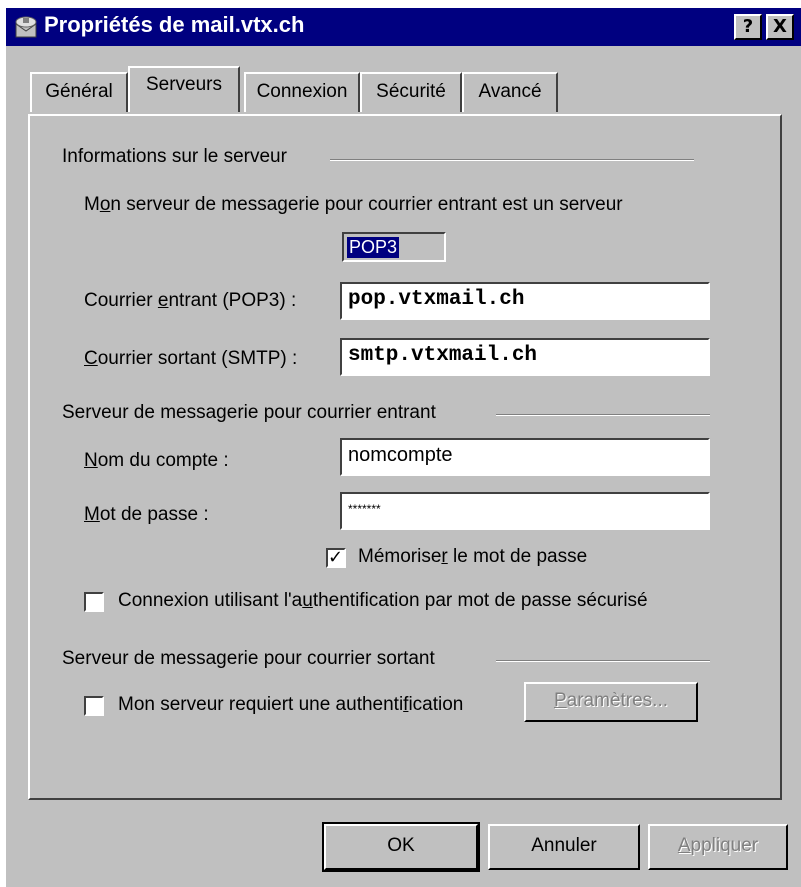 Image resolution: width=801 pixels, height=887 pixels. Describe the element at coordinates (403, 27) in the screenshot. I see `title-bar: Propriétés de mail.vtx.ch ? X` at that location.